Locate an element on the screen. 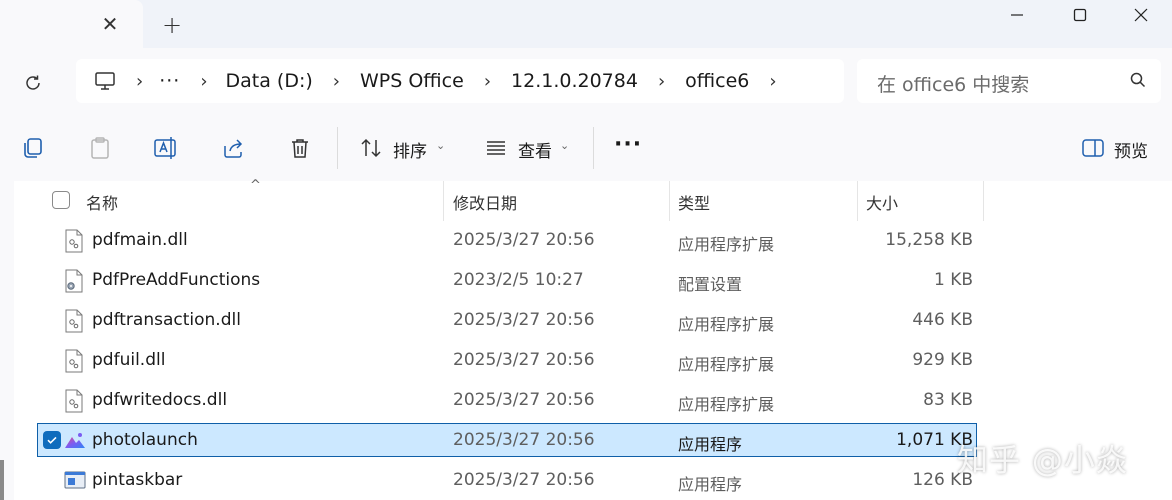 This screenshot has width=1172, height=500. column-header-row: ^ 名称 修改日期 类型 大小 is located at coordinates (593, 199).